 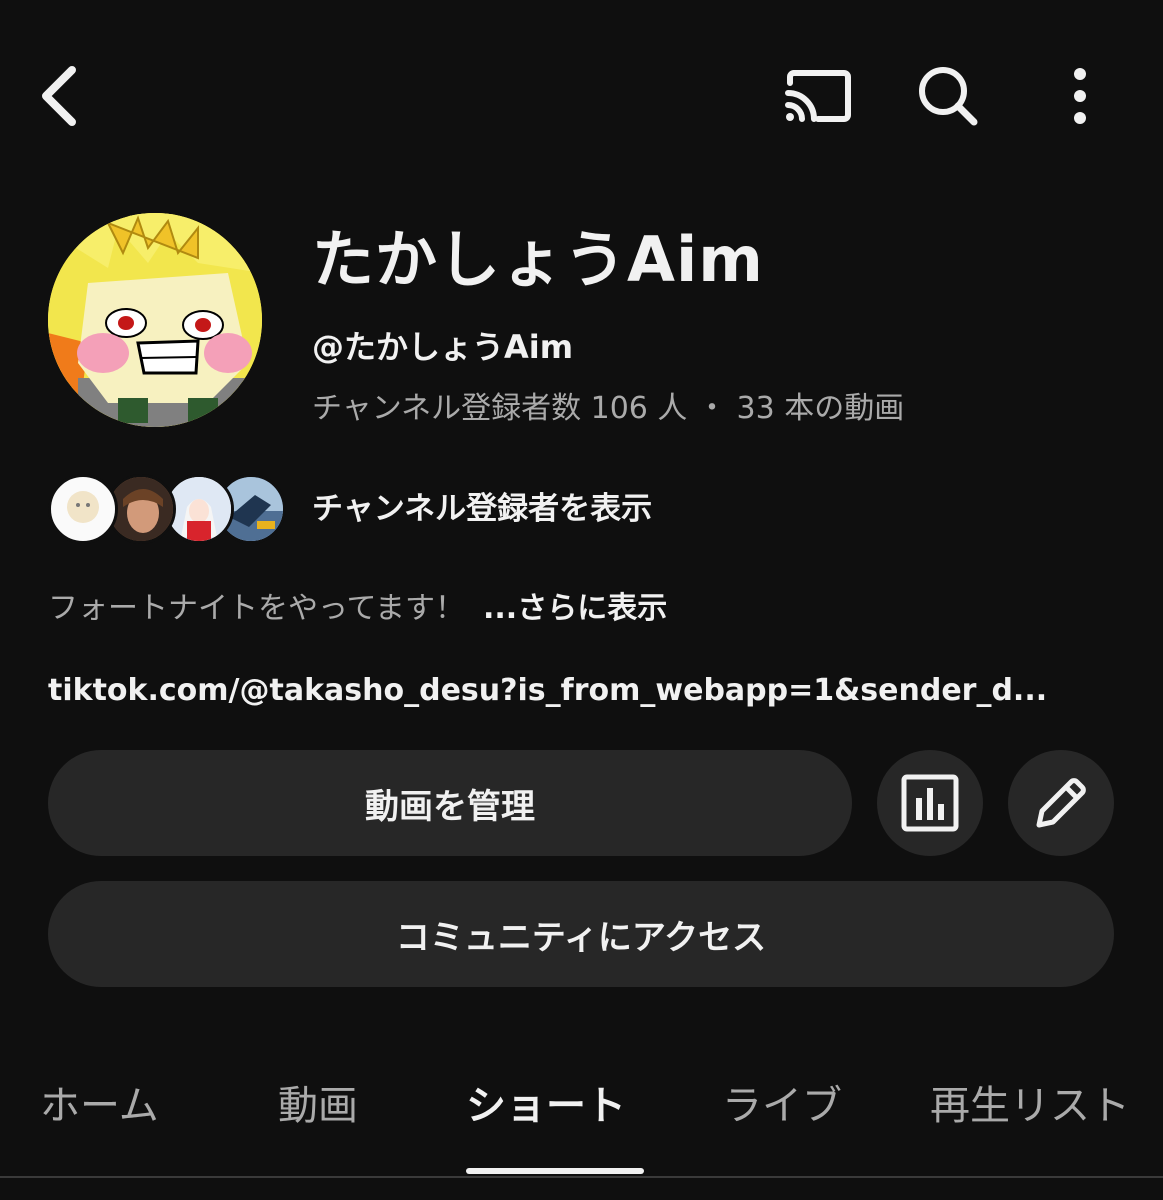 I want to click on community-access-label: コミュニティにアクセス, so click(x=581, y=937).